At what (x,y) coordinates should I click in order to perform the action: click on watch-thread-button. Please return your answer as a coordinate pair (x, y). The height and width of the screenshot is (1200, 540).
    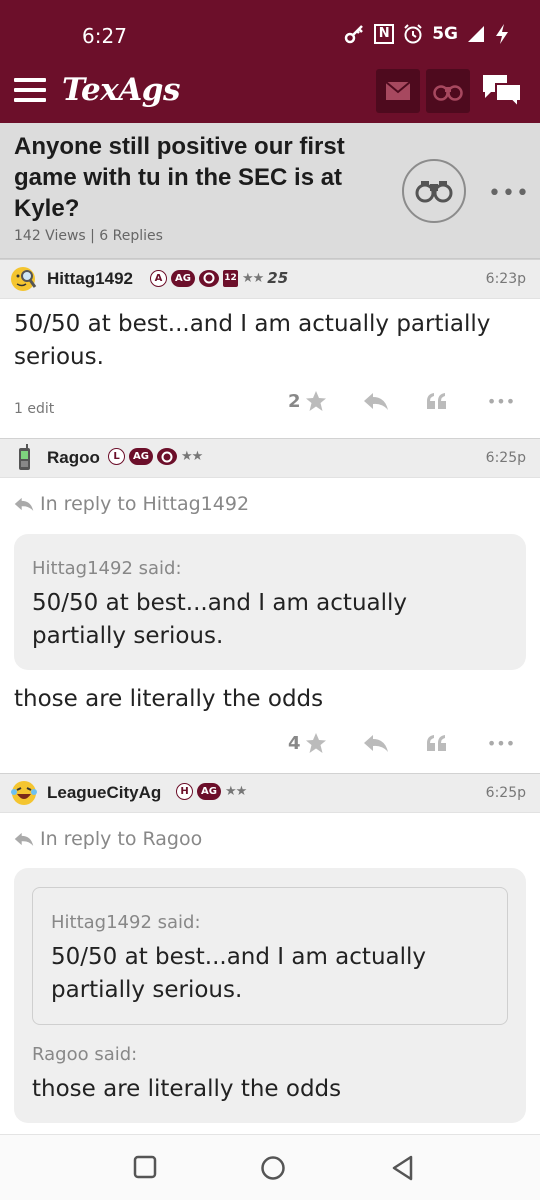
    Looking at the image, I should click on (434, 191).